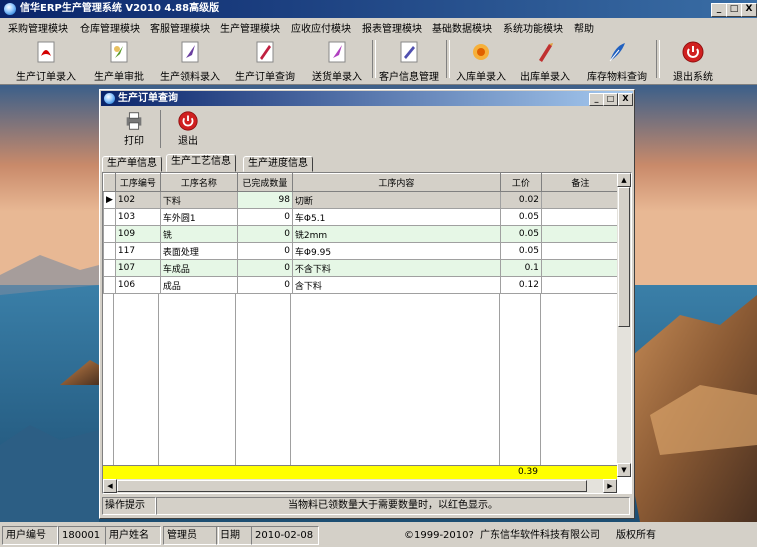  I want to click on table-row: 106 成品 0 含下料 0.12, so click(361, 285).